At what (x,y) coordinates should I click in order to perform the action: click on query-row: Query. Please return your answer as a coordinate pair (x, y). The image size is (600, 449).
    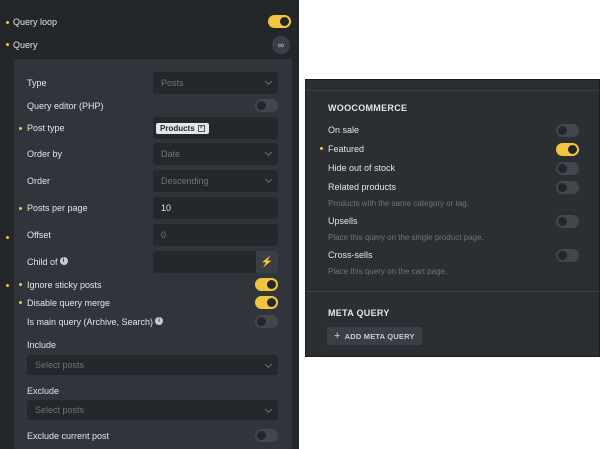
    Looking at the image, I should click on (149, 45).